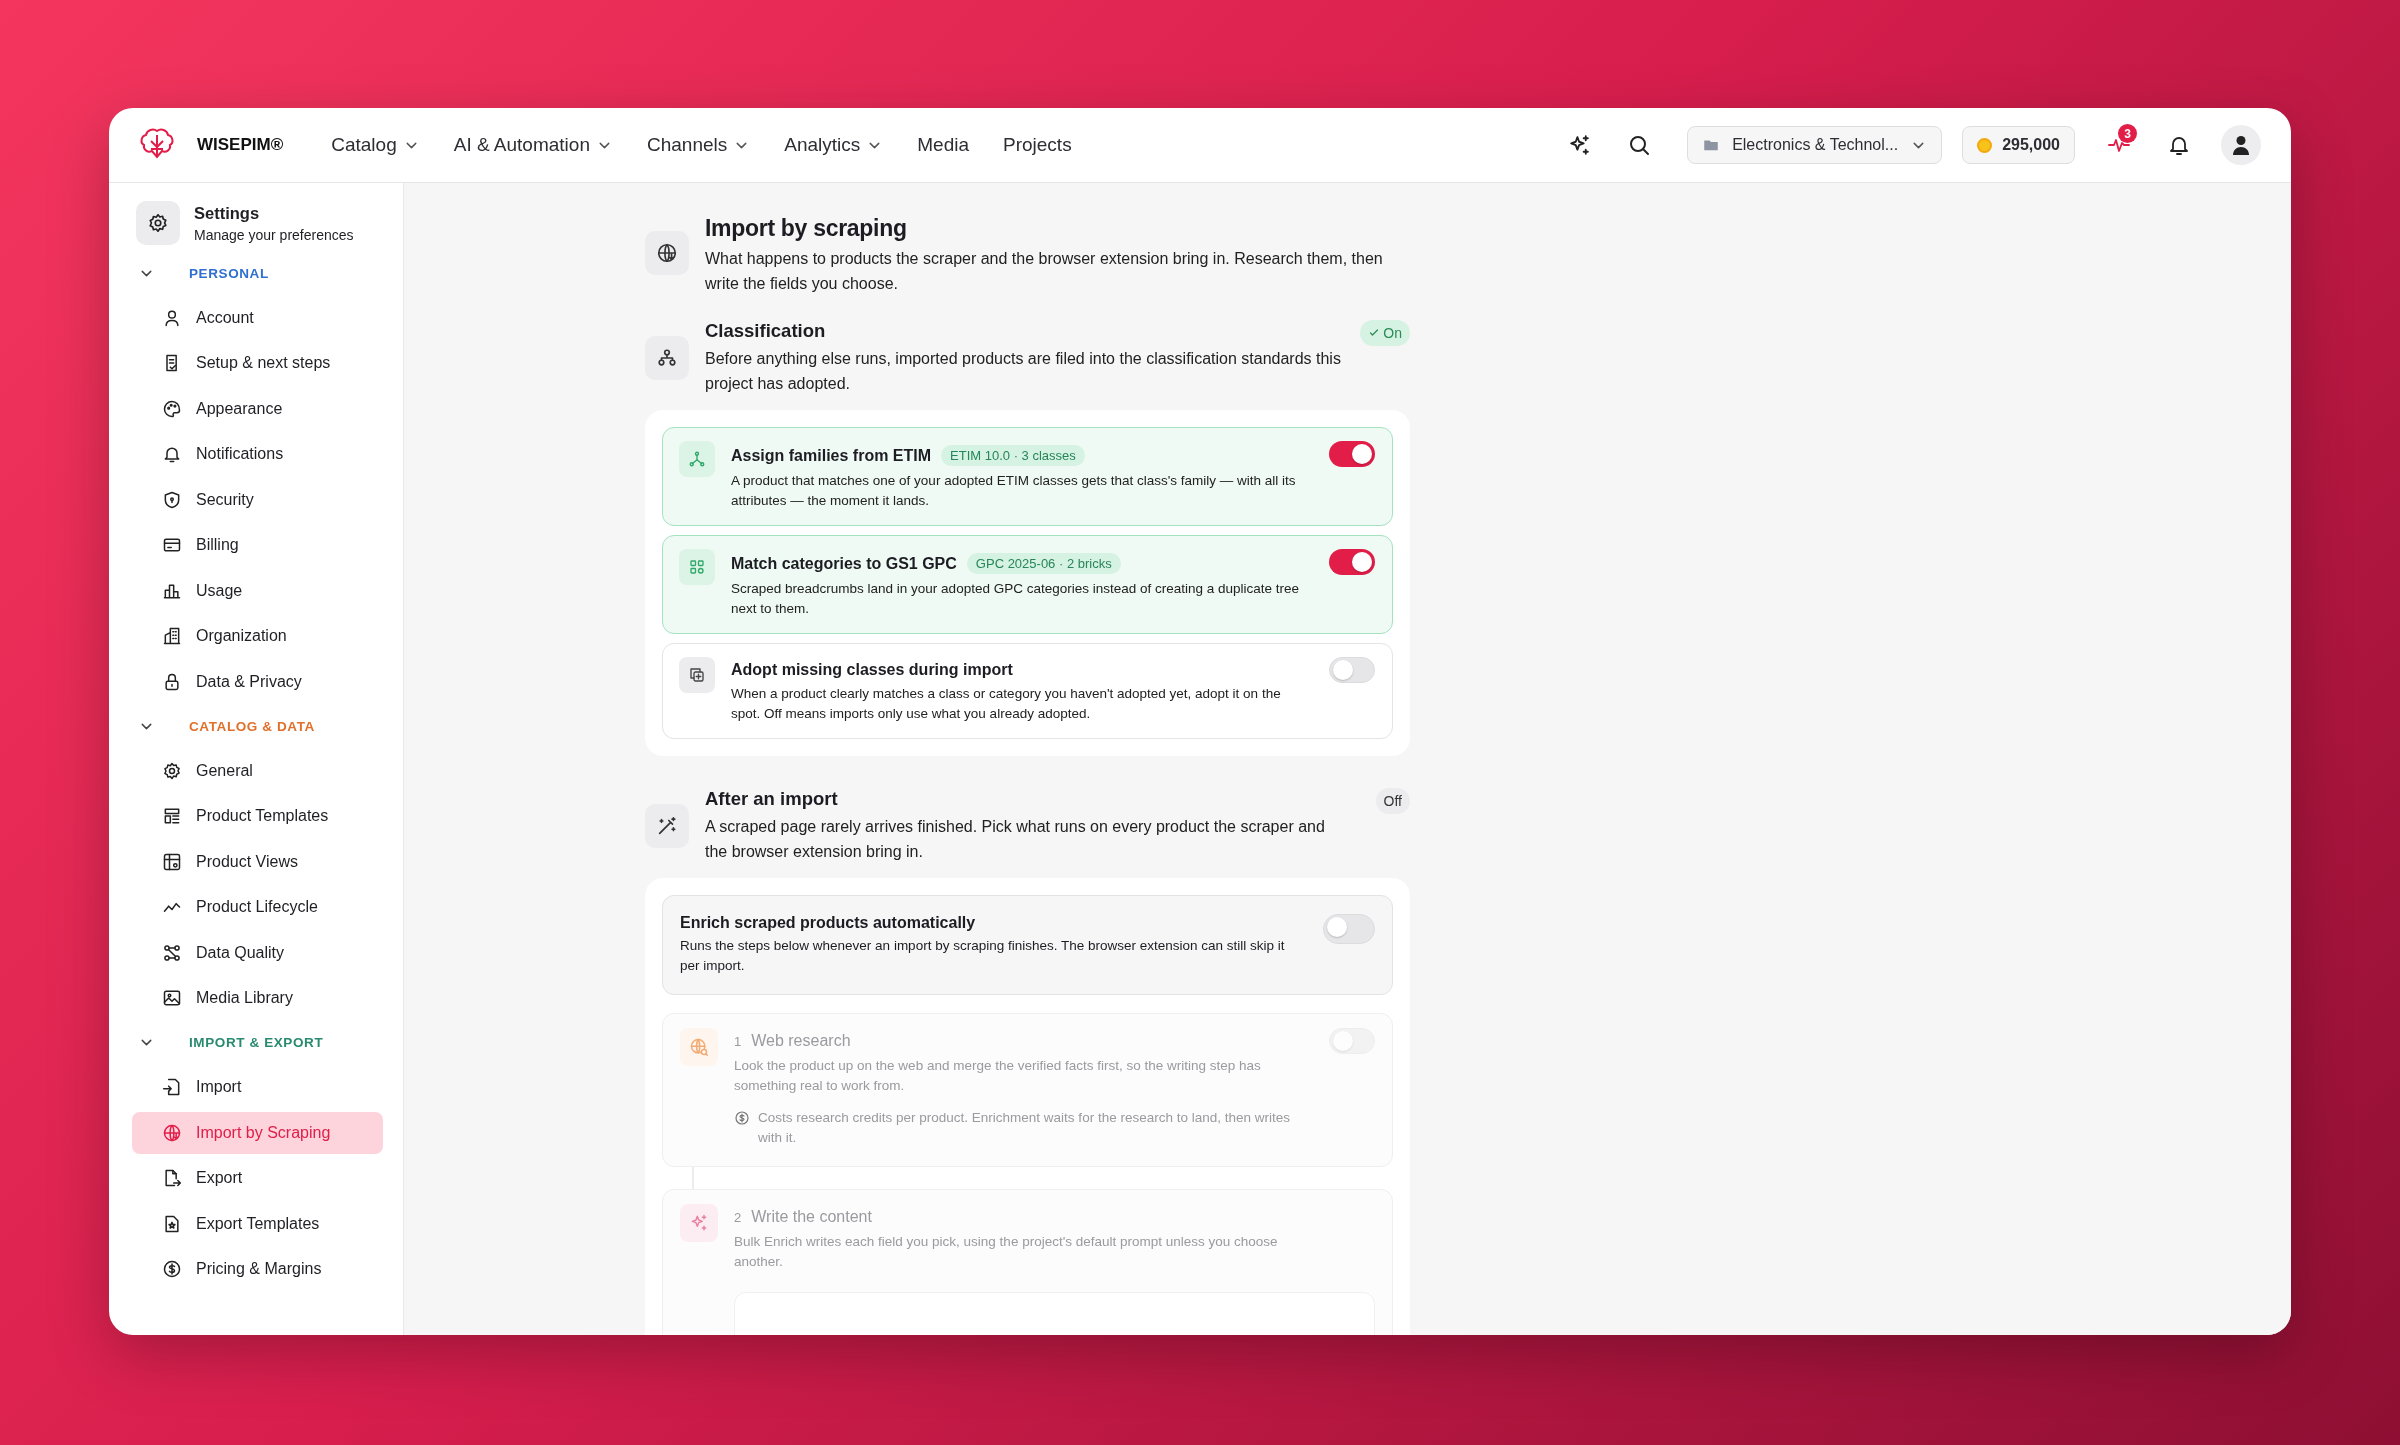 This screenshot has width=2400, height=1445. I want to click on grid-icon, so click(697, 567).